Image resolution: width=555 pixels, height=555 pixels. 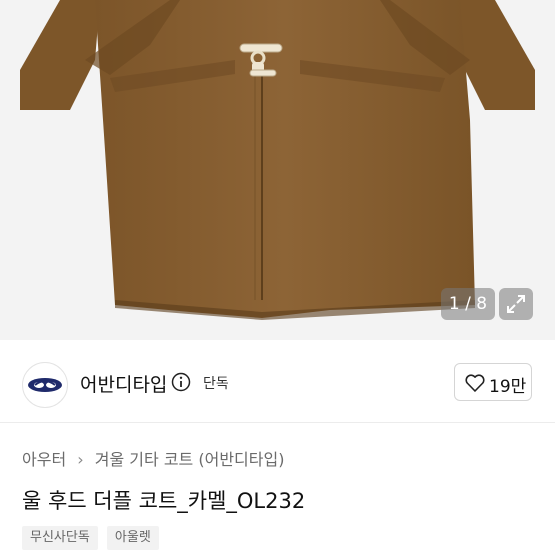 I want to click on breadcrumb-item: (어반디타입), so click(x=241, y=459).